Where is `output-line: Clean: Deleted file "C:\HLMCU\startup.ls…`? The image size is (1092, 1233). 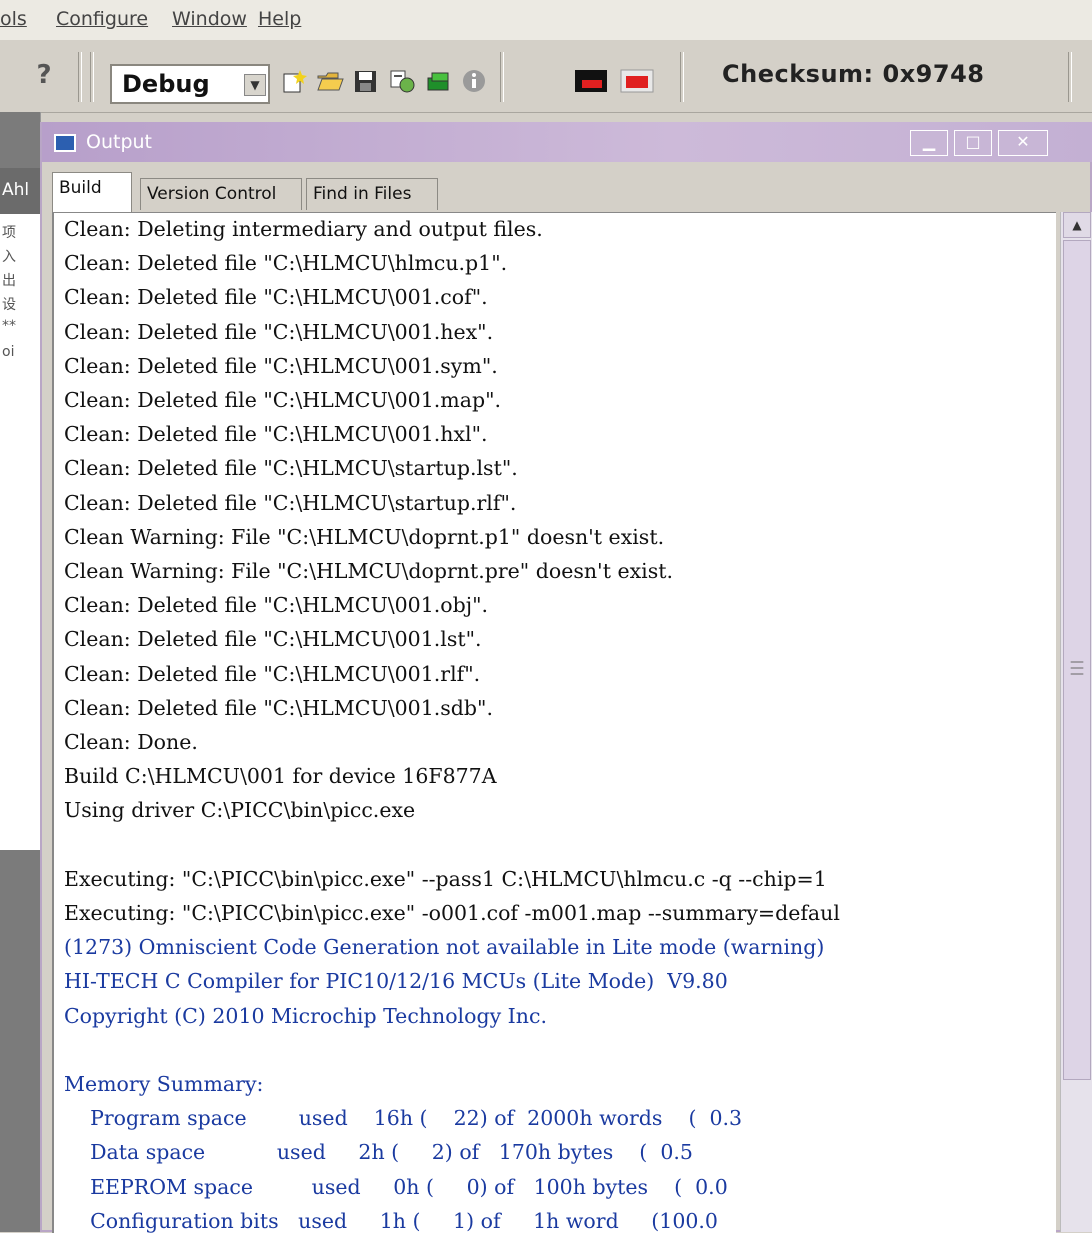
output-line: Clean: Deleted file "C:\HLMCU\startup.ls… is located at coordinates (291, 468).